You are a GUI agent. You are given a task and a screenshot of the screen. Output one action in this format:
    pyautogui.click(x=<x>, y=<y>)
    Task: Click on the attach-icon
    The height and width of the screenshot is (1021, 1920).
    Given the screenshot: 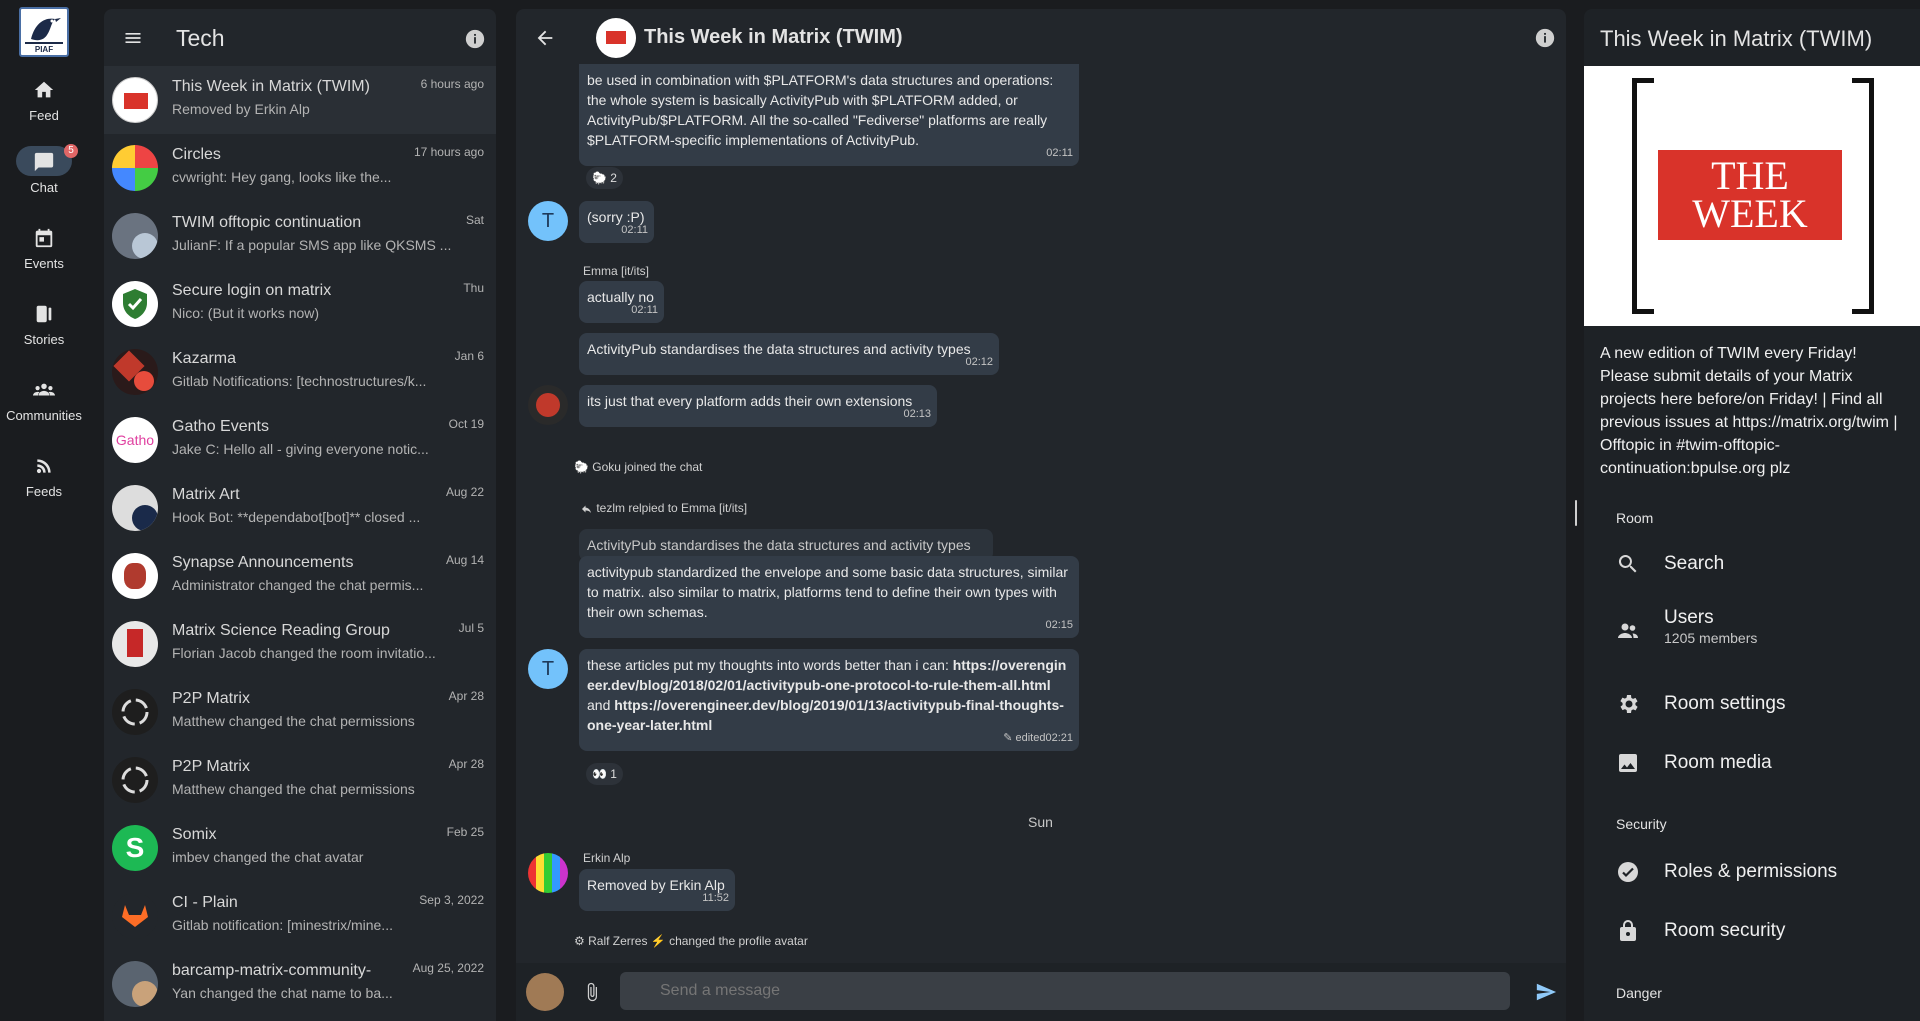 What is the action you would take?
    pyautogui.click(x=592, y=992)
    